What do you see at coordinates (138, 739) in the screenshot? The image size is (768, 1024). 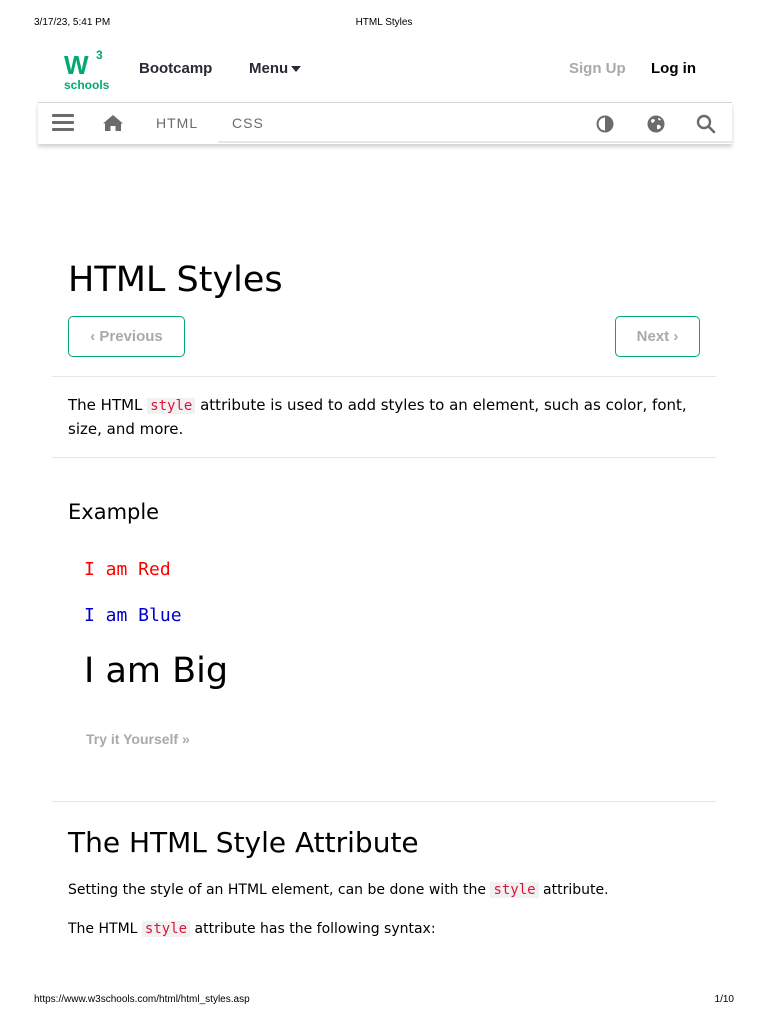 I see `try-it-yourself-button: Try it Yourself »` at bounding box center [138, 739].